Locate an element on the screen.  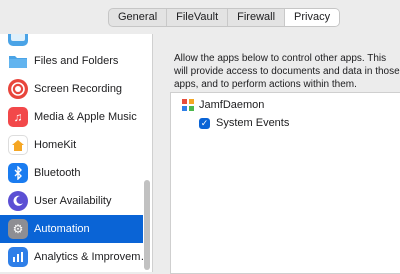
sidebar-item-label: User Availability is located at coordinates (73, 201).